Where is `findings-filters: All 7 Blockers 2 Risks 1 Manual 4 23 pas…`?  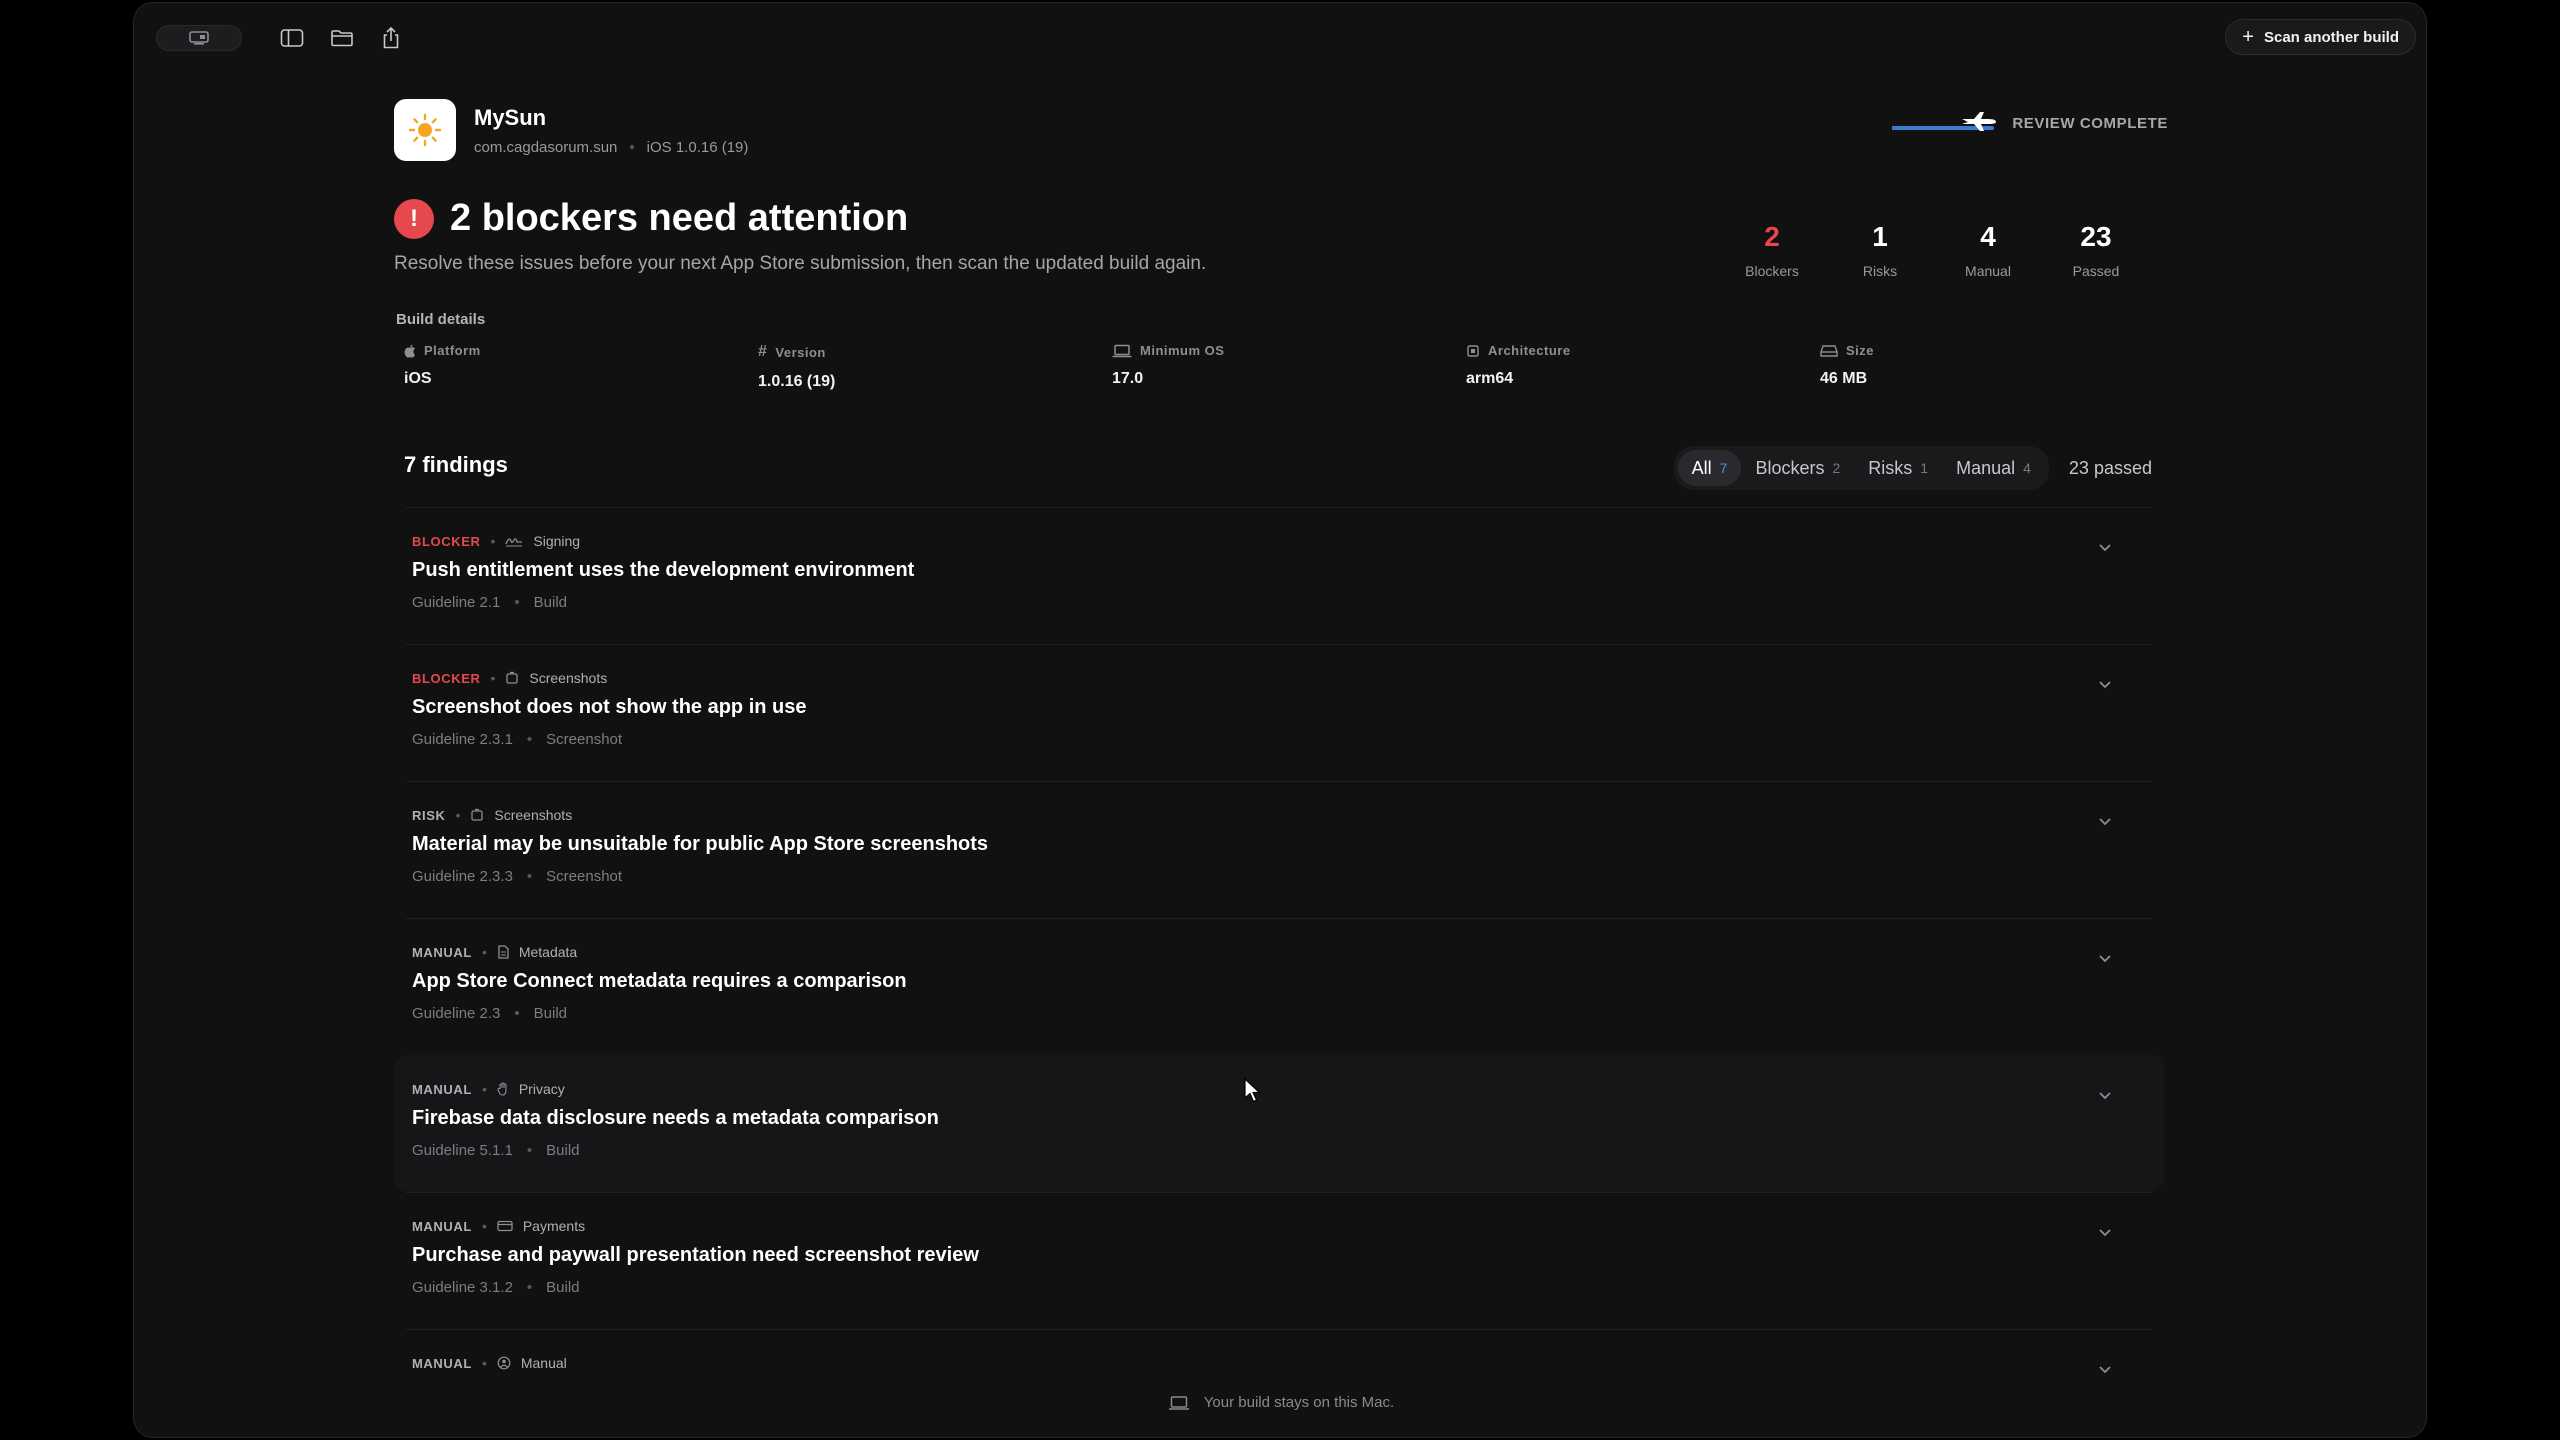
findings-filters: All 7 Blockers 2 Risks 1 Manual 4 23 pas… is located at coordinates (1917, 468).